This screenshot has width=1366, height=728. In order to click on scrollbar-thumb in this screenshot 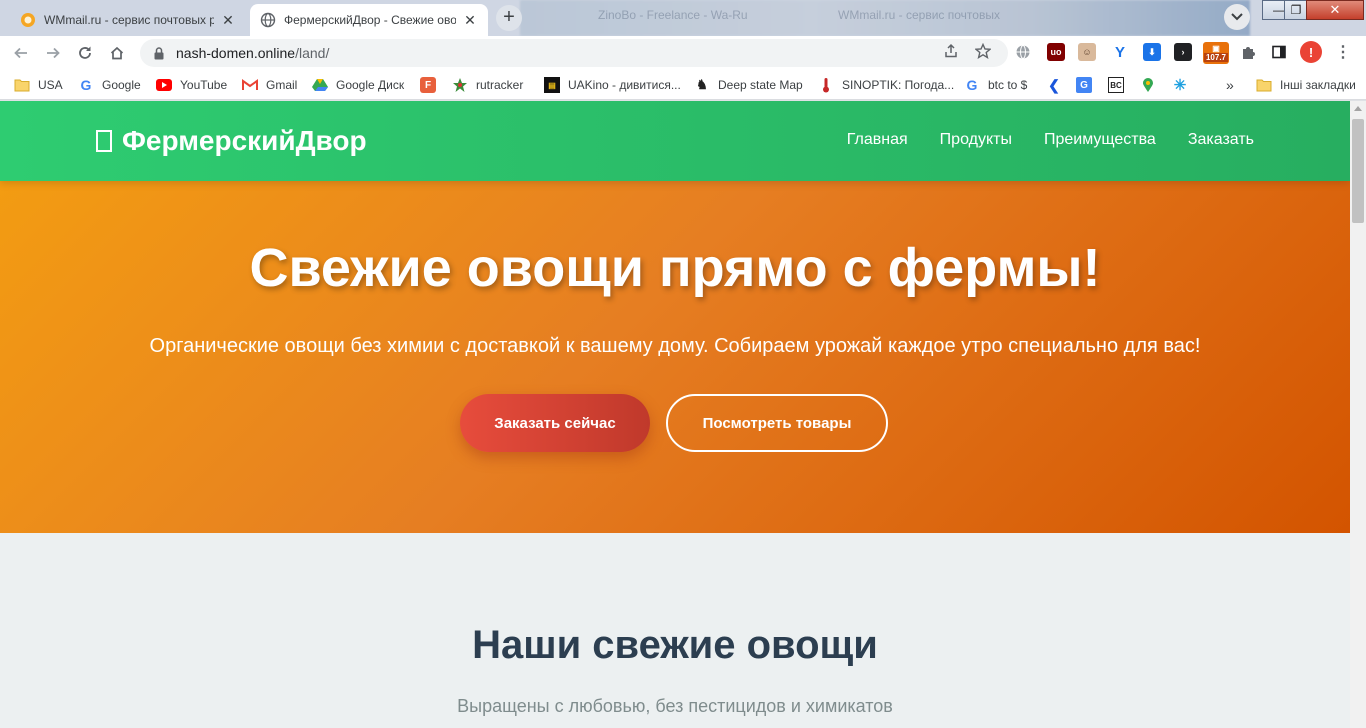, I will do `click(1358, 171)`.